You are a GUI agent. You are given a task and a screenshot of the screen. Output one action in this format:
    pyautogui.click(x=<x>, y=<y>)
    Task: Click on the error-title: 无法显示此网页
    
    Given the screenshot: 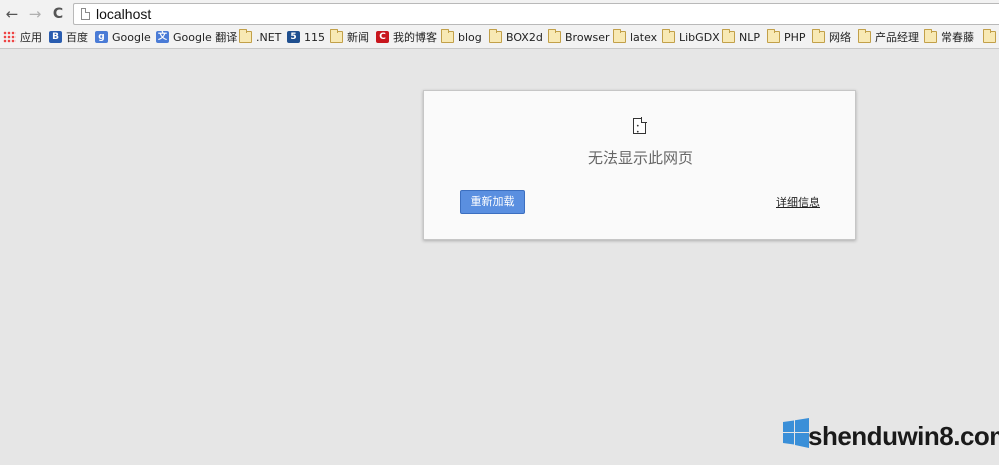 What is the action you would take?
    pyautogui.click(x=640, y=158)
    